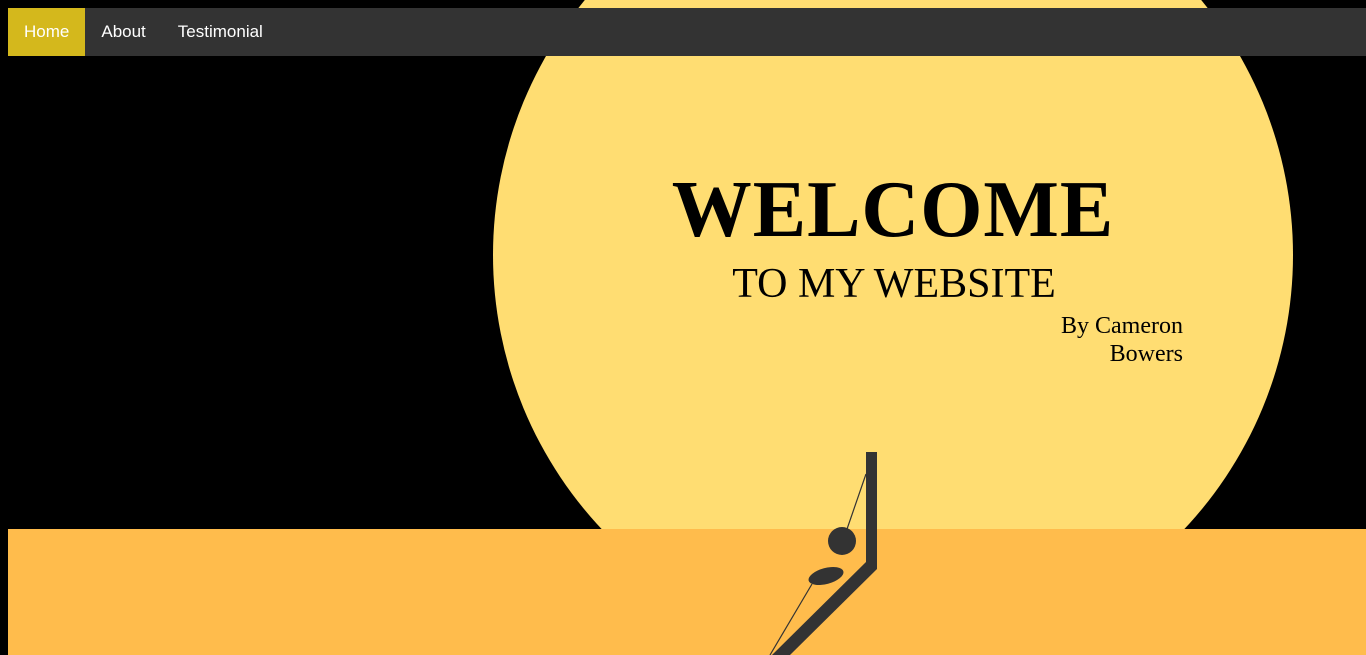  What do you see at coordinates (687, 32) in the screenshot?
I see `top-navbar: Home About Testimonial` at bounding box center [687, 32].